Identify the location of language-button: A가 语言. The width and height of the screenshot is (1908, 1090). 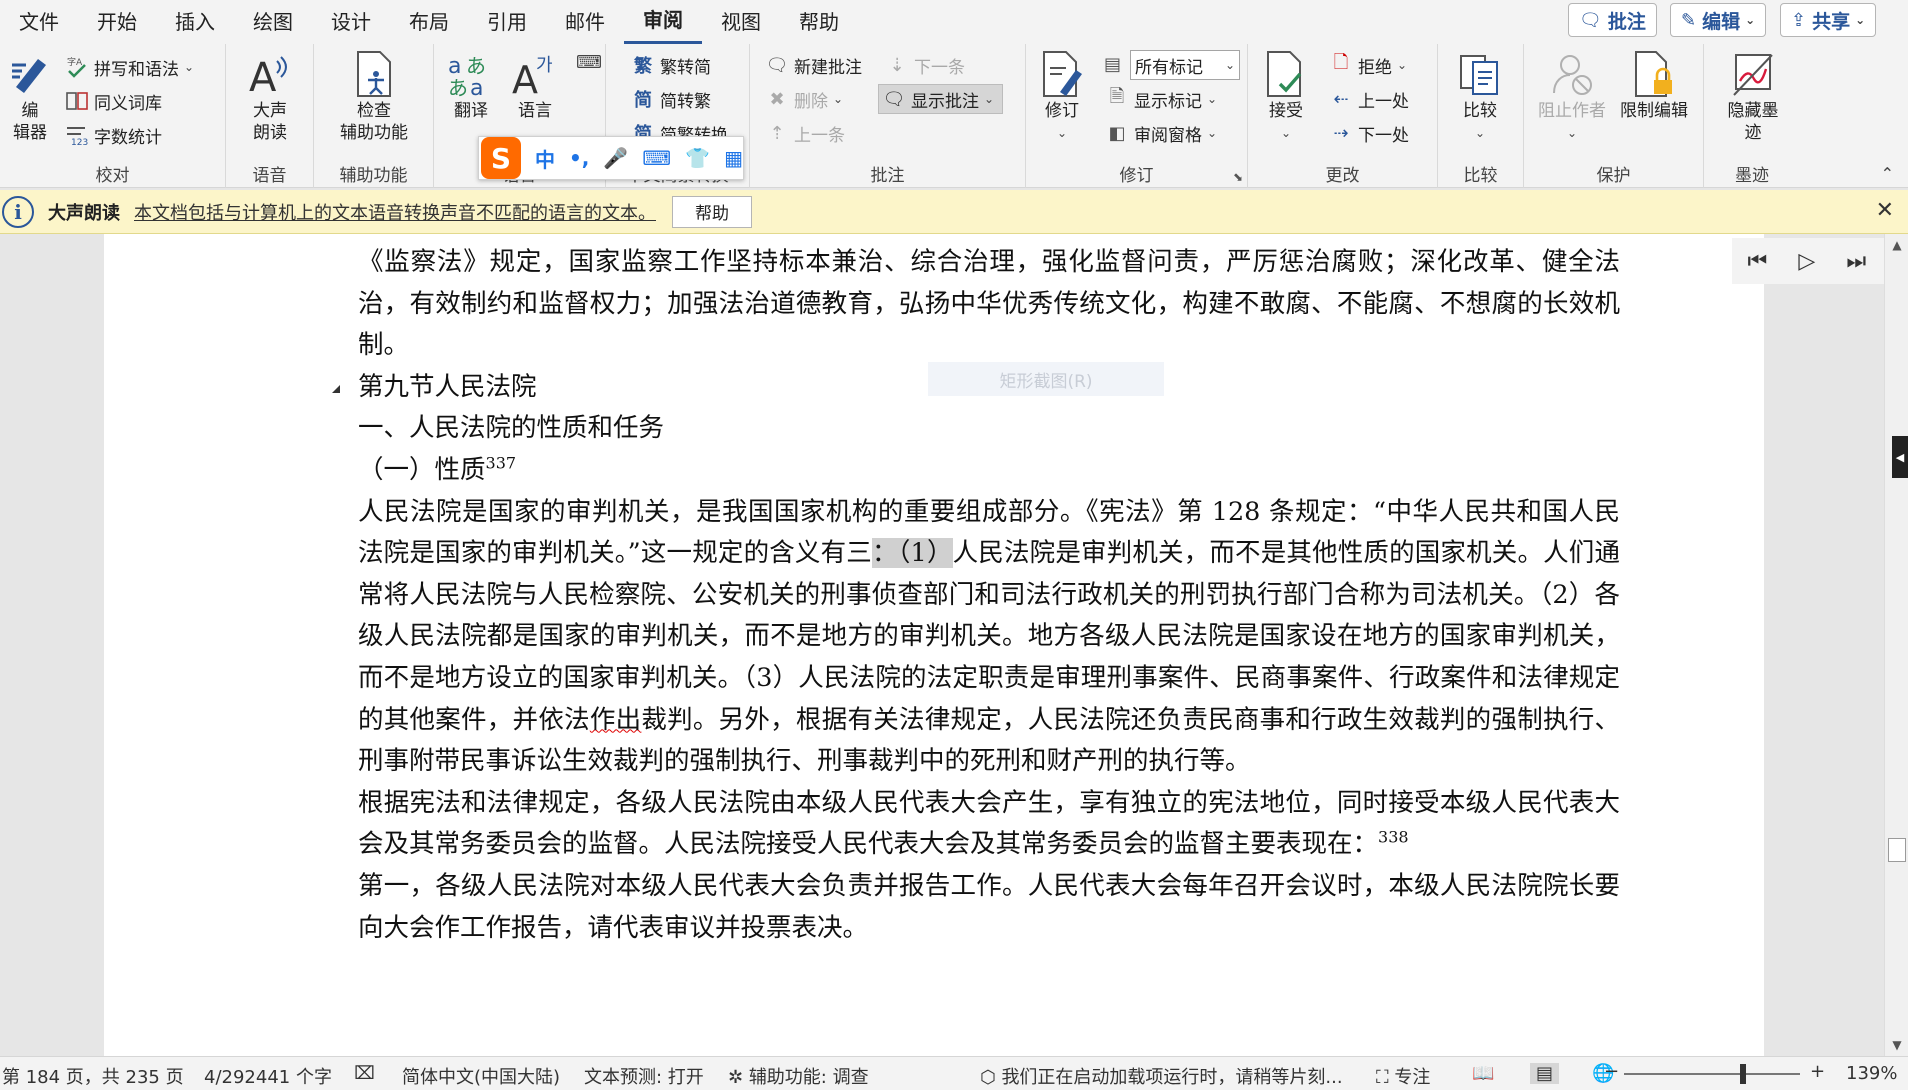
(535, 86).